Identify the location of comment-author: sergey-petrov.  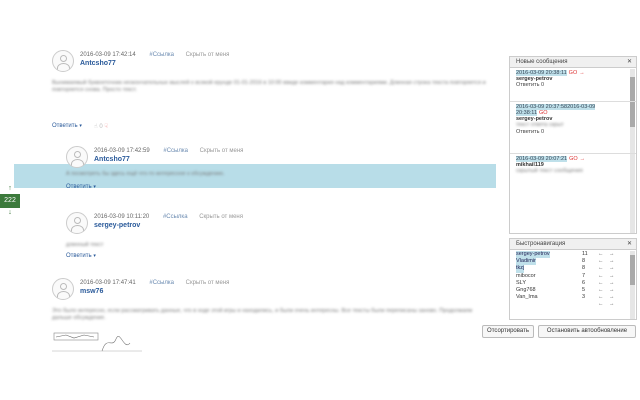
(117, 225).